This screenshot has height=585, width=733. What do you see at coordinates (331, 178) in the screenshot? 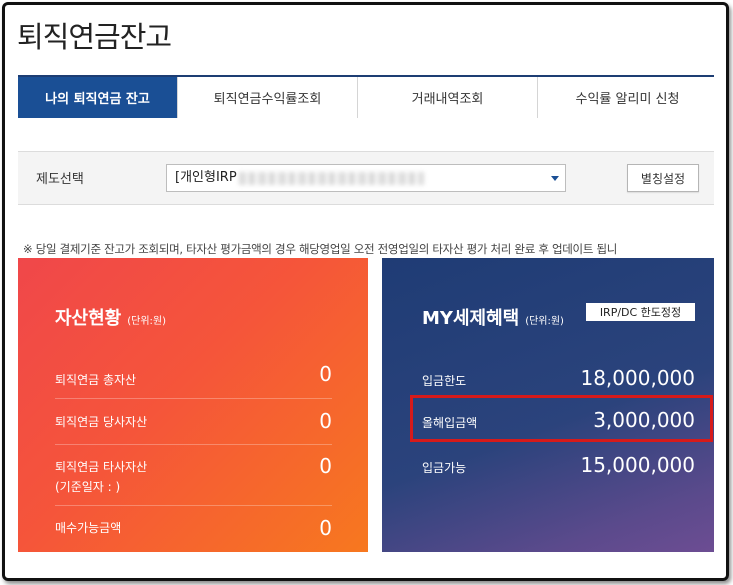
I see `redacted-account-blur` at bounding box center [331, 178].